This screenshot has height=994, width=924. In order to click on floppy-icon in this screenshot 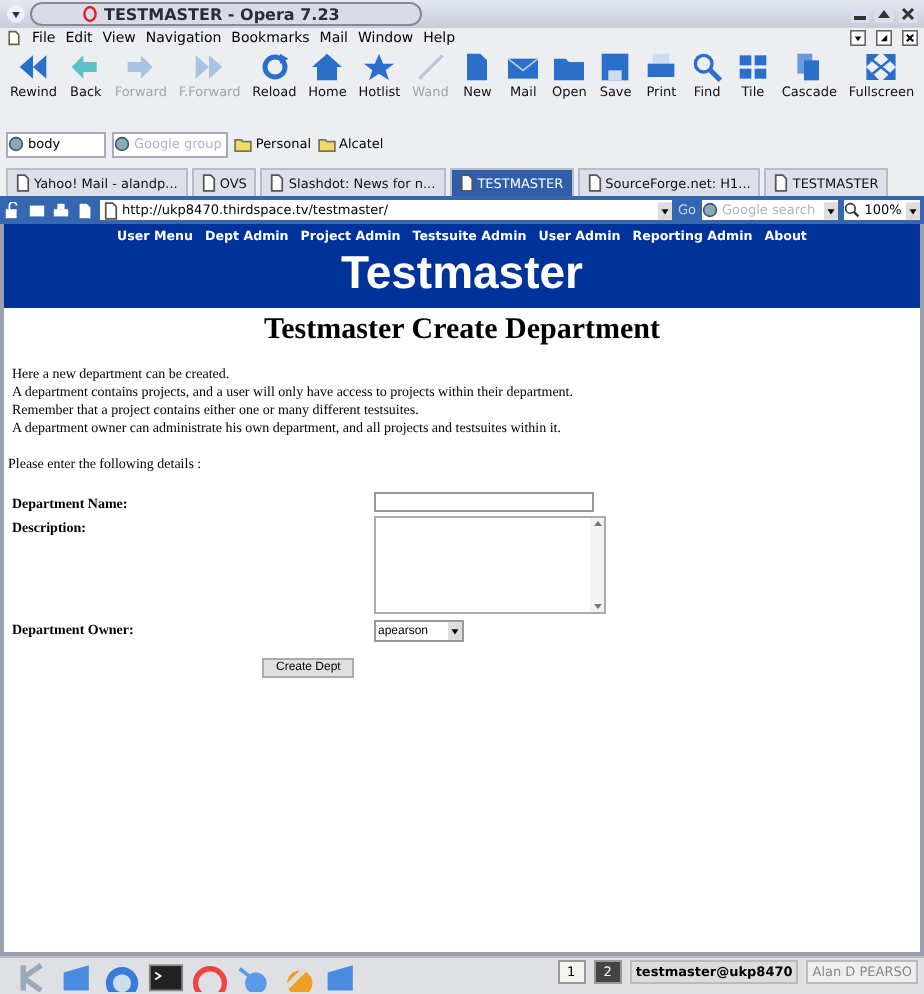, I will do `click(615, 67)`.